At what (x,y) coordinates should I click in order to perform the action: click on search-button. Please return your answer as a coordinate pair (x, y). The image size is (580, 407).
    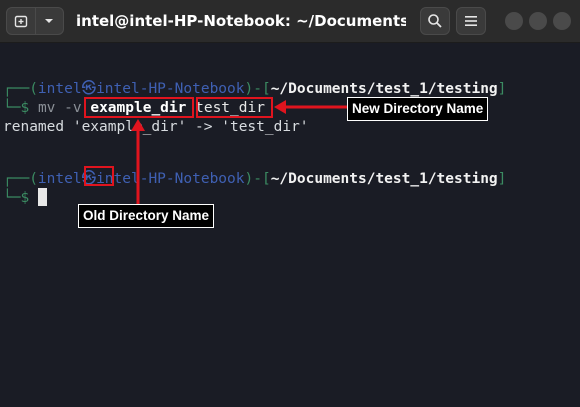
    Looking at the image, I should click on (435, 21).